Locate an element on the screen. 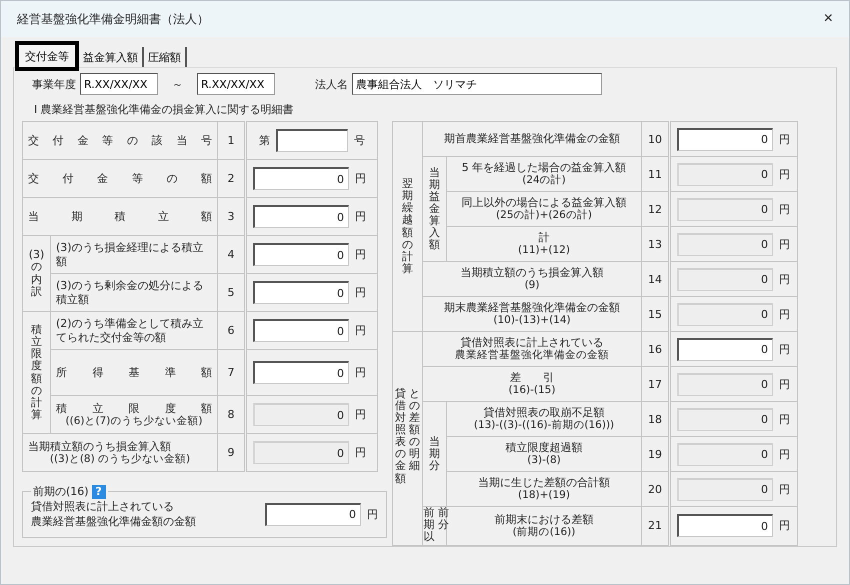 The height and width of the screenshot is (585, 850). row-number: 7 is located at coordinates (231, 372).